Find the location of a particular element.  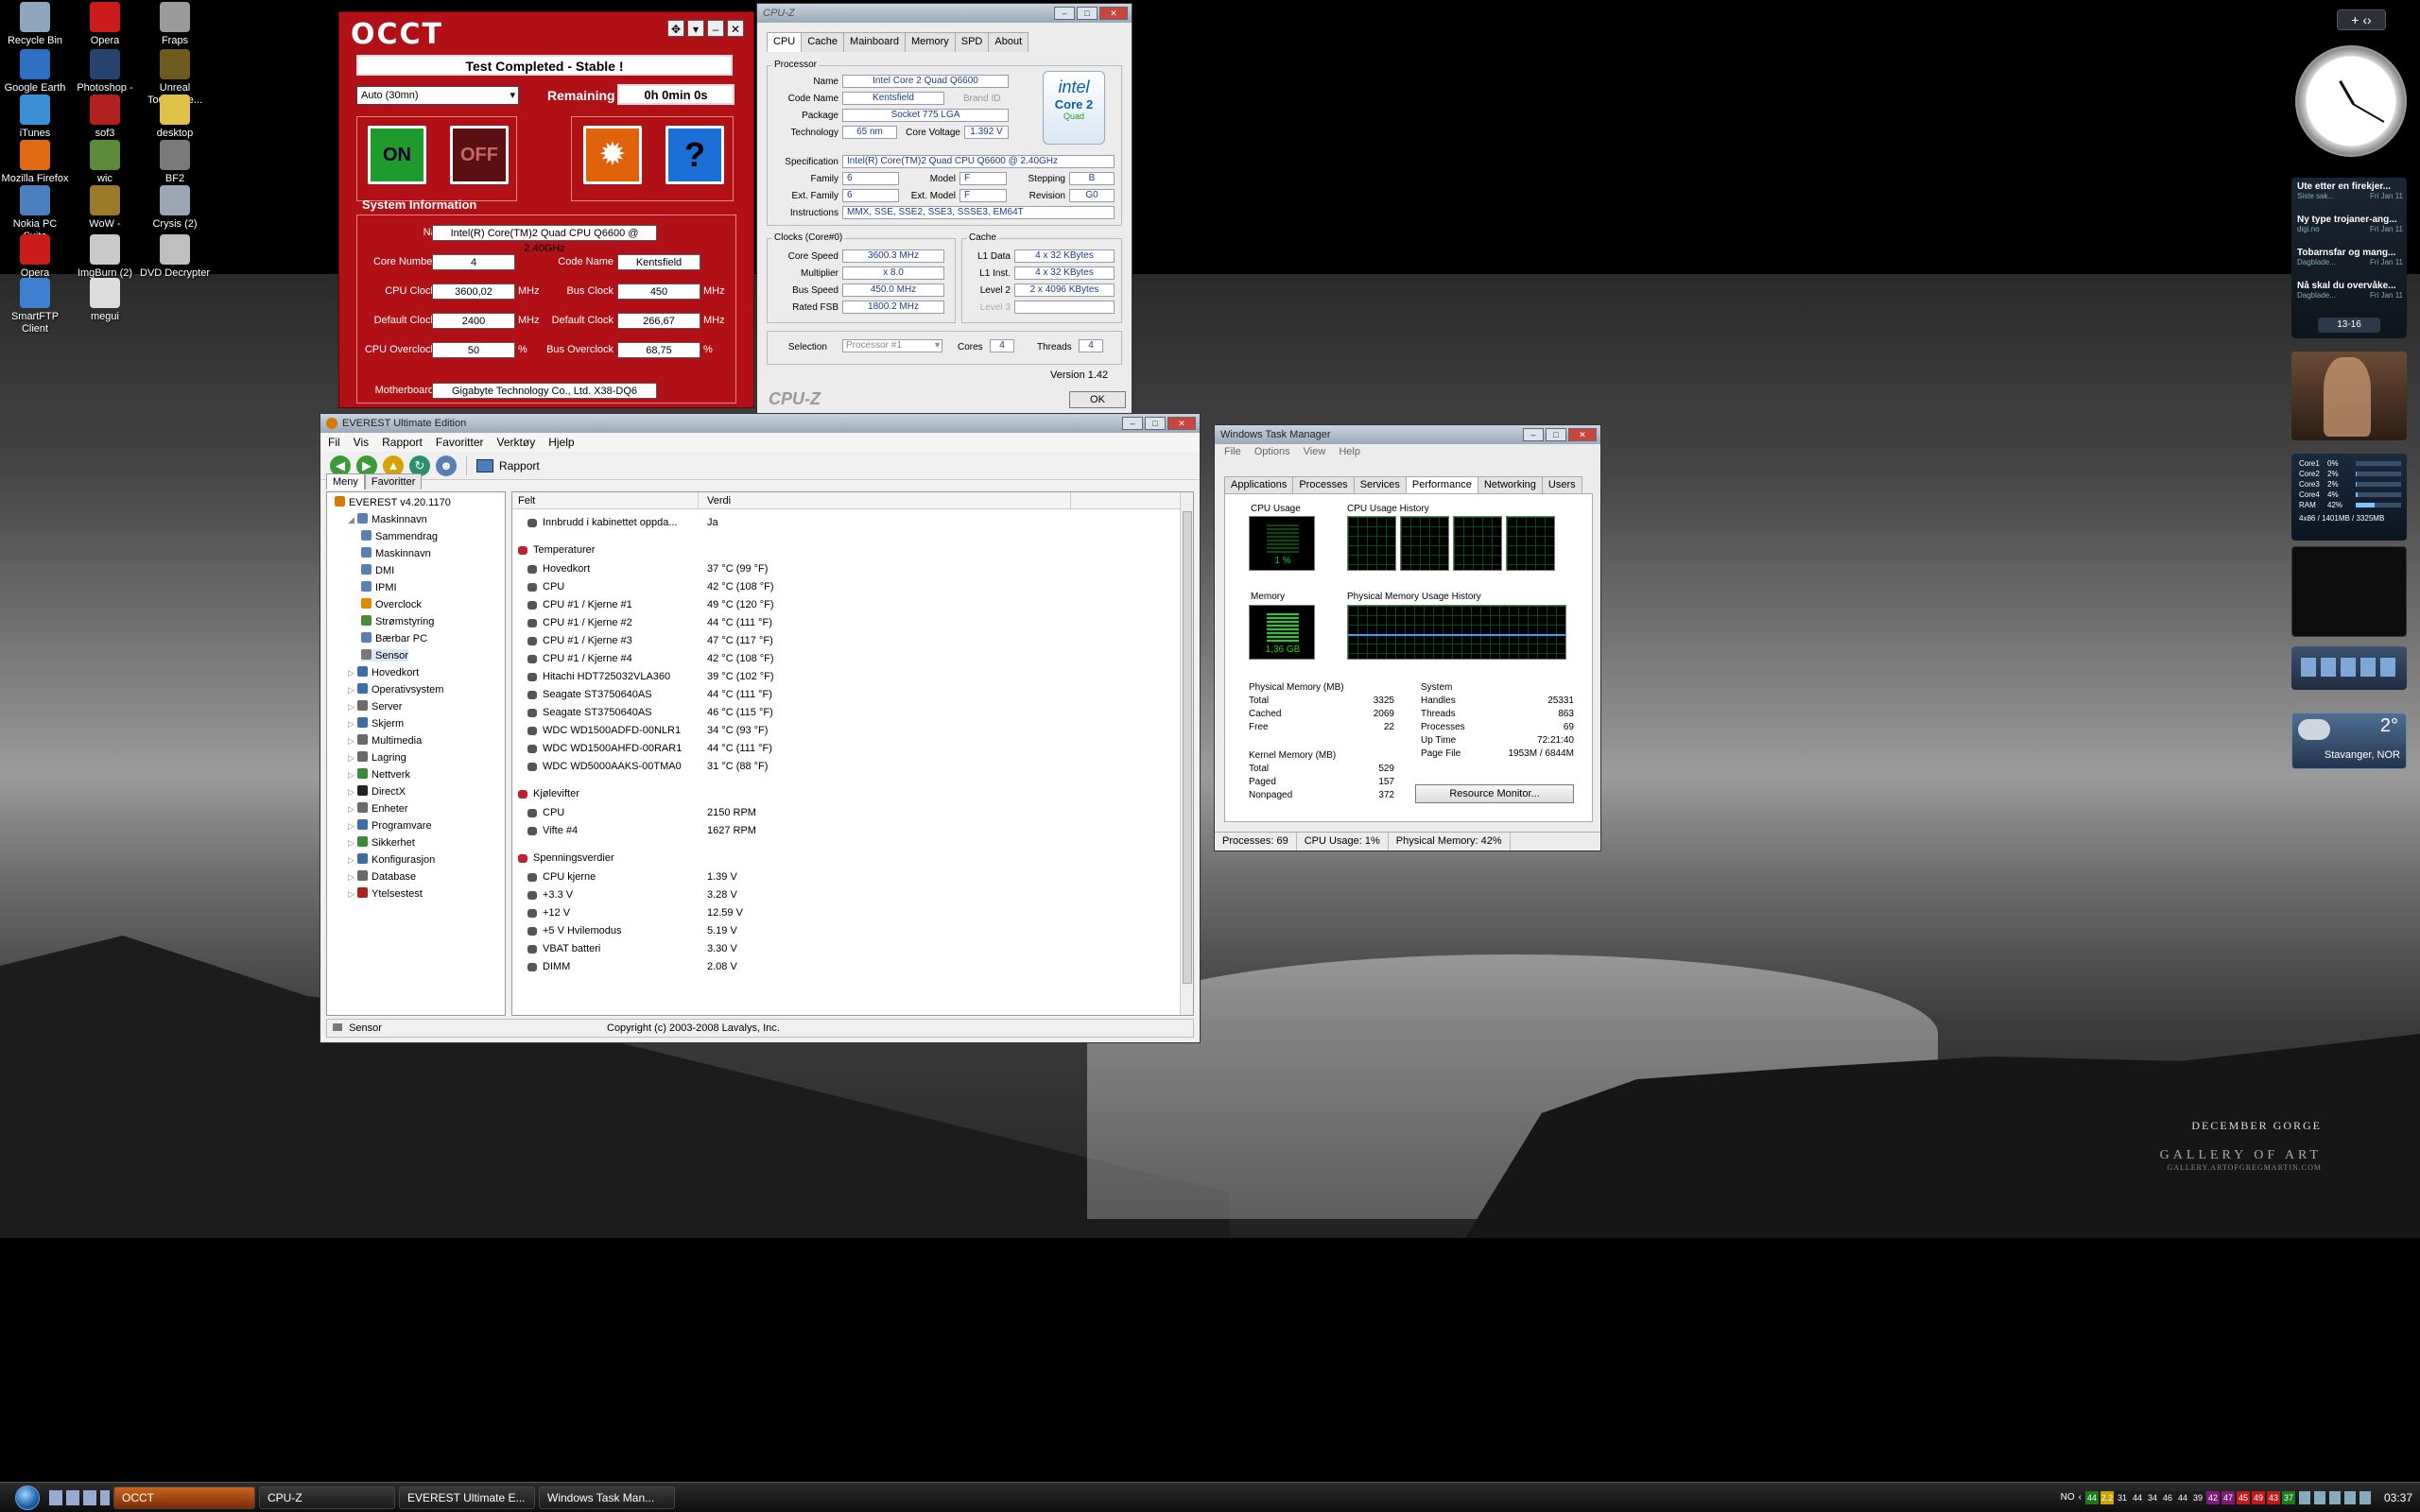

tab-mainboard: Mainboard is located at coordinates (875, 42).